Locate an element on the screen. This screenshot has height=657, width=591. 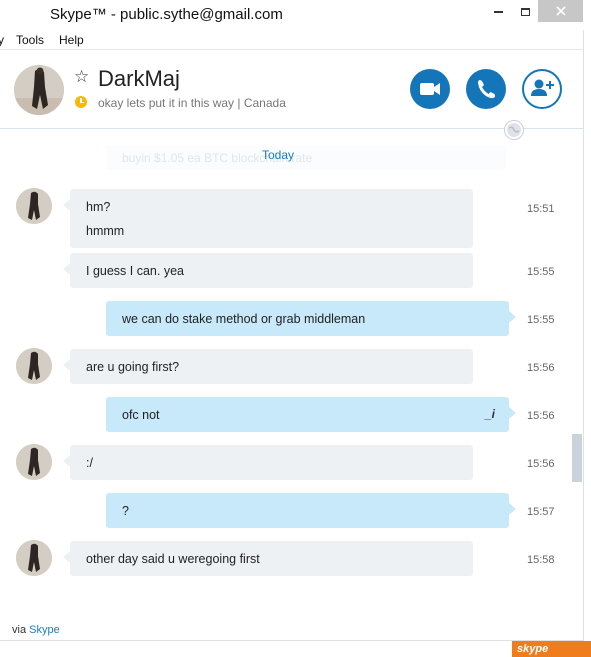
via-skype-footer: via Skype is located at coordinates (36, 630).